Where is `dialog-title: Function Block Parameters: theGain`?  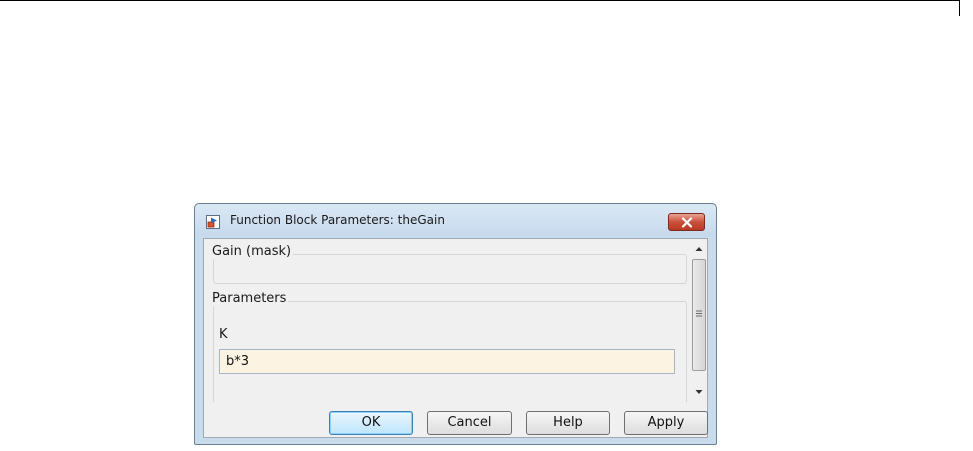 dialog-title: Function Block Parameters: theGain is located at coordinates (337, 220).